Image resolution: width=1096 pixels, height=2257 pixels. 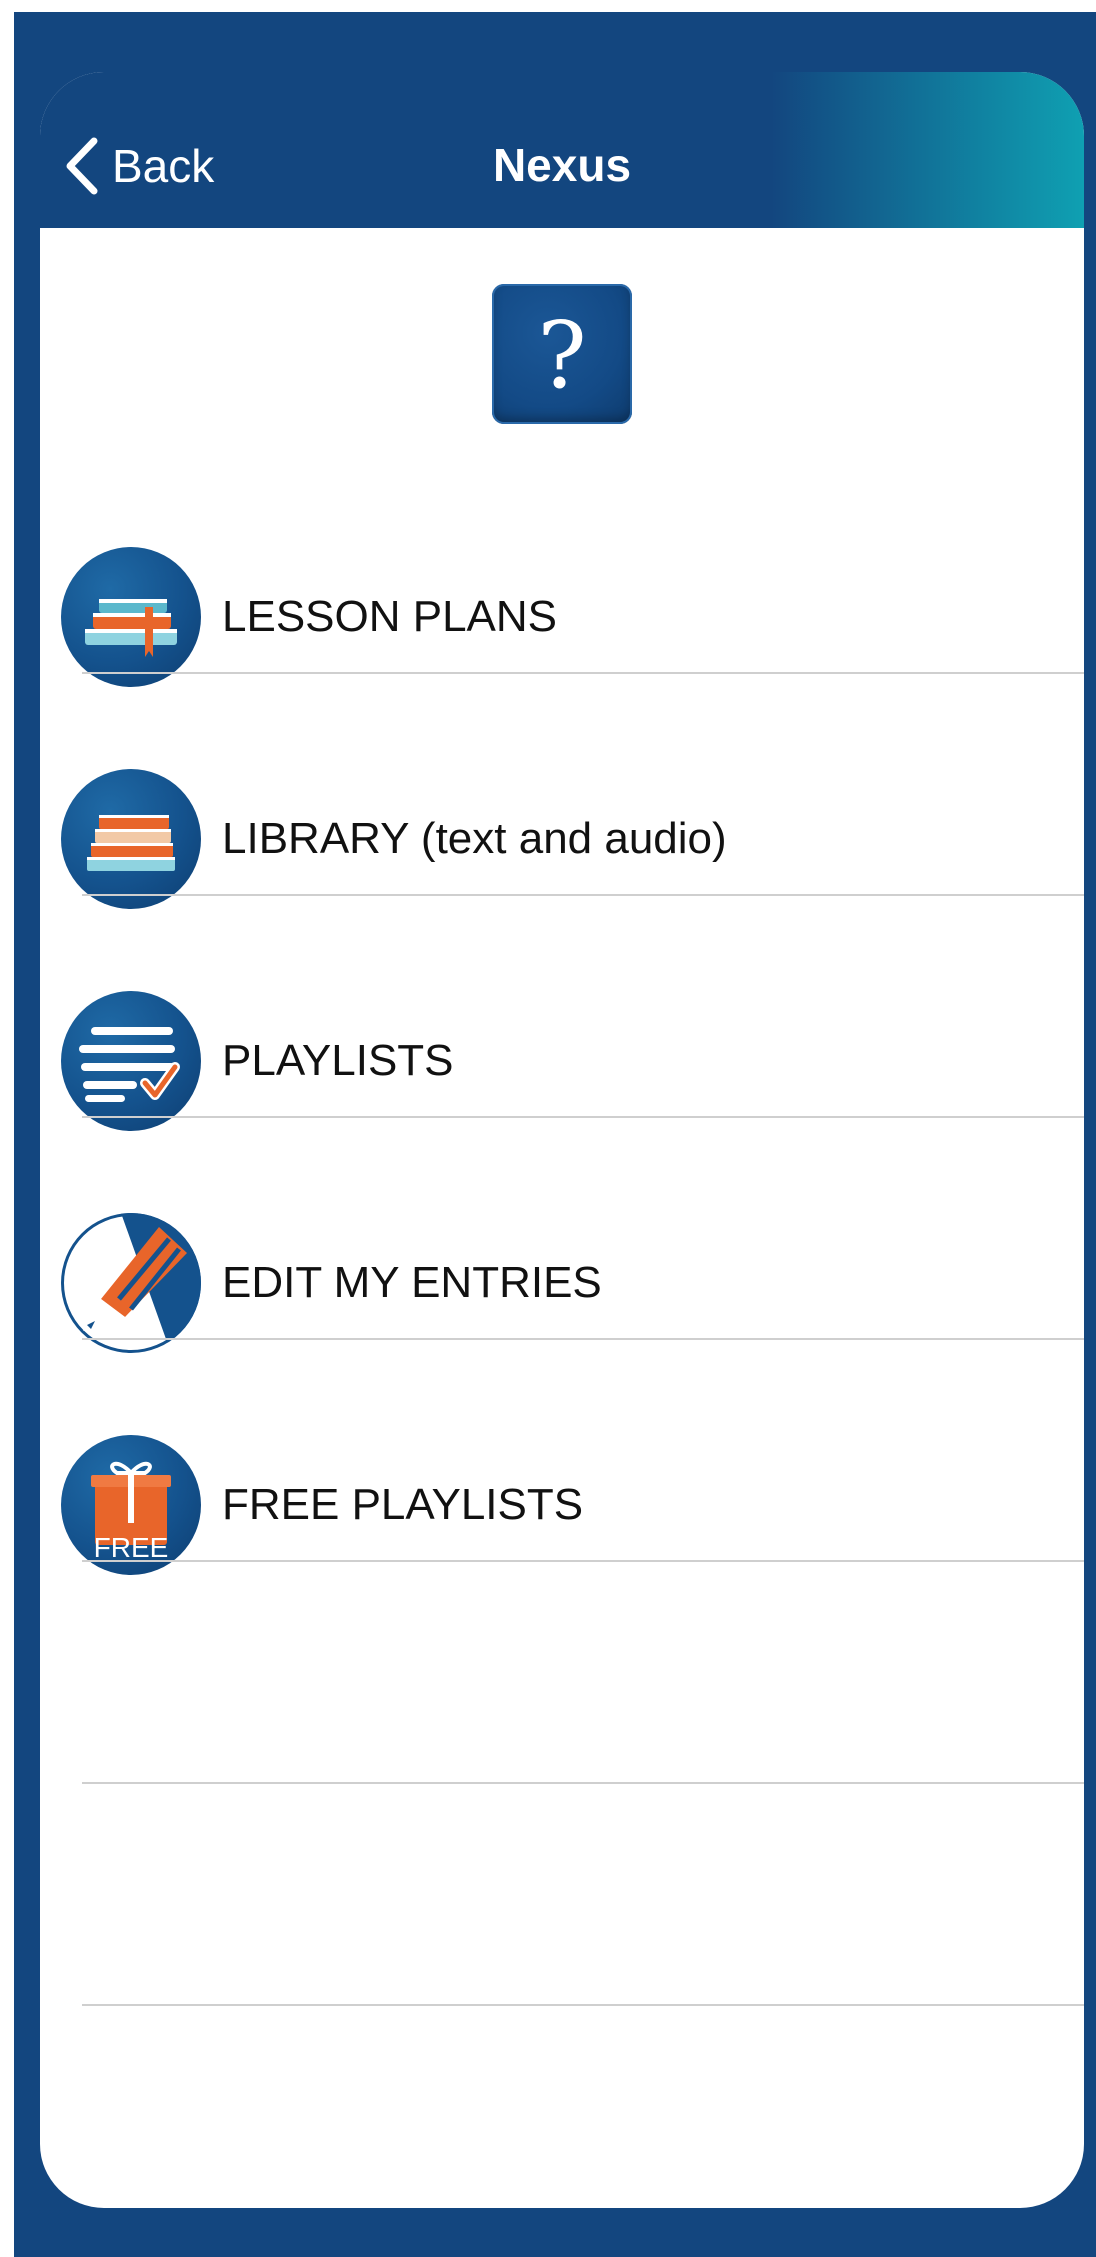 I want to click on edit-pencil-icon, so click(x=131, y=1283).